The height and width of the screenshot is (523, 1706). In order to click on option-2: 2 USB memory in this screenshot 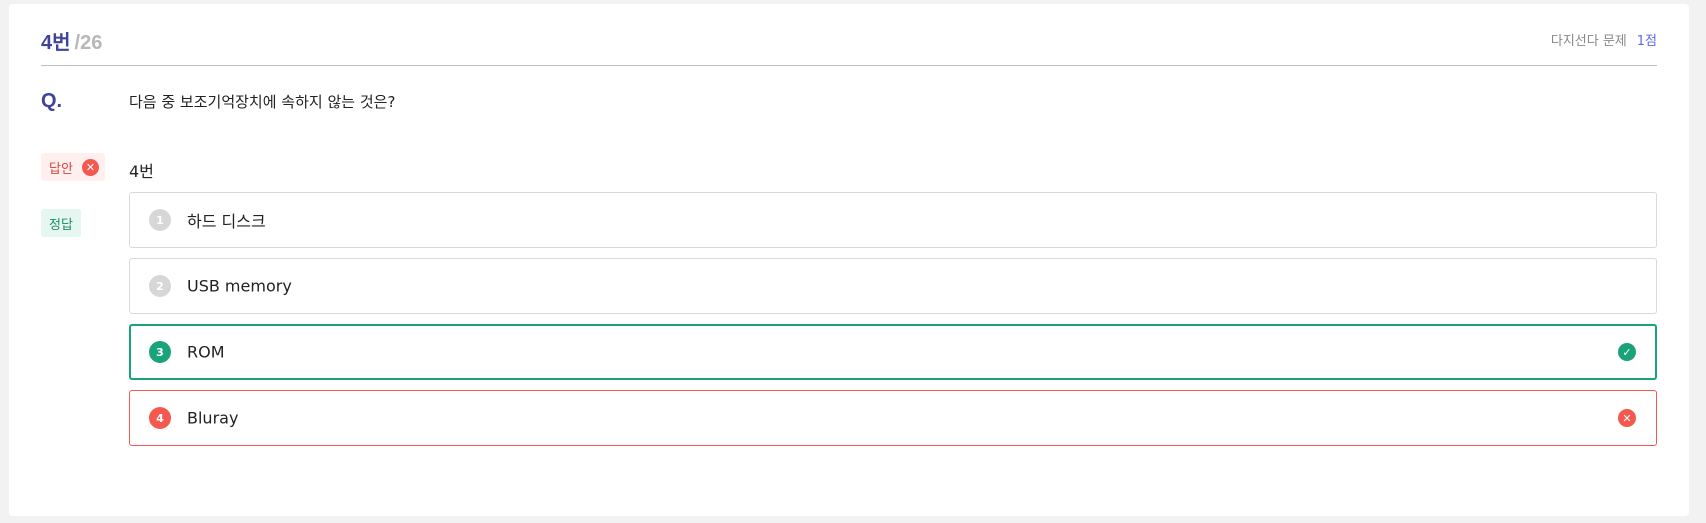, I will do `click(893, 286)`.